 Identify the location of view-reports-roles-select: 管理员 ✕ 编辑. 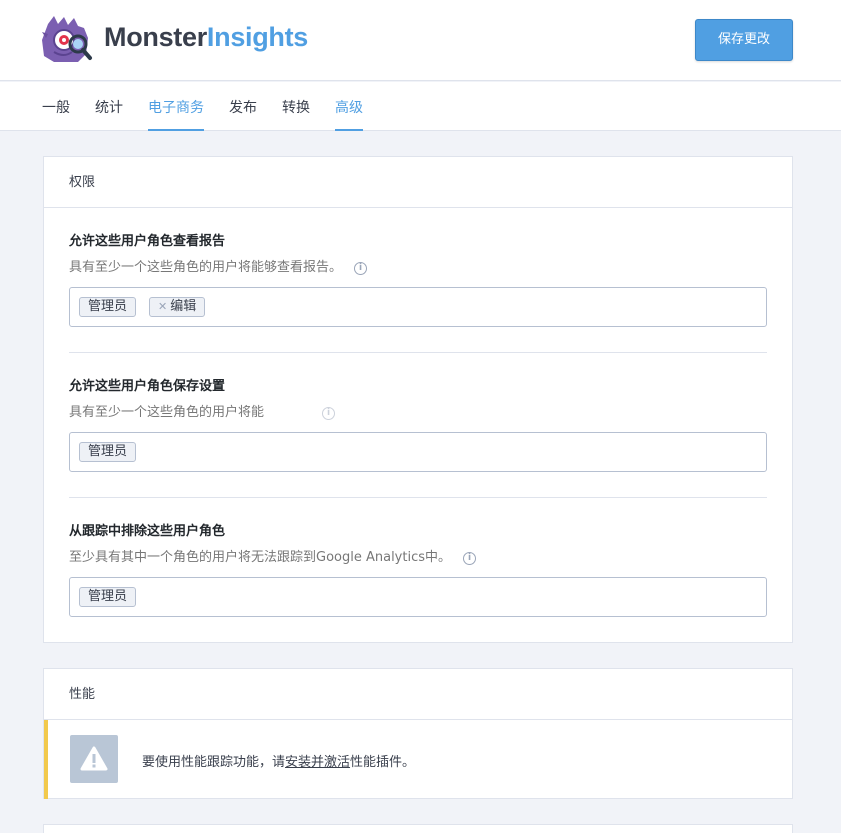
(418, 307).